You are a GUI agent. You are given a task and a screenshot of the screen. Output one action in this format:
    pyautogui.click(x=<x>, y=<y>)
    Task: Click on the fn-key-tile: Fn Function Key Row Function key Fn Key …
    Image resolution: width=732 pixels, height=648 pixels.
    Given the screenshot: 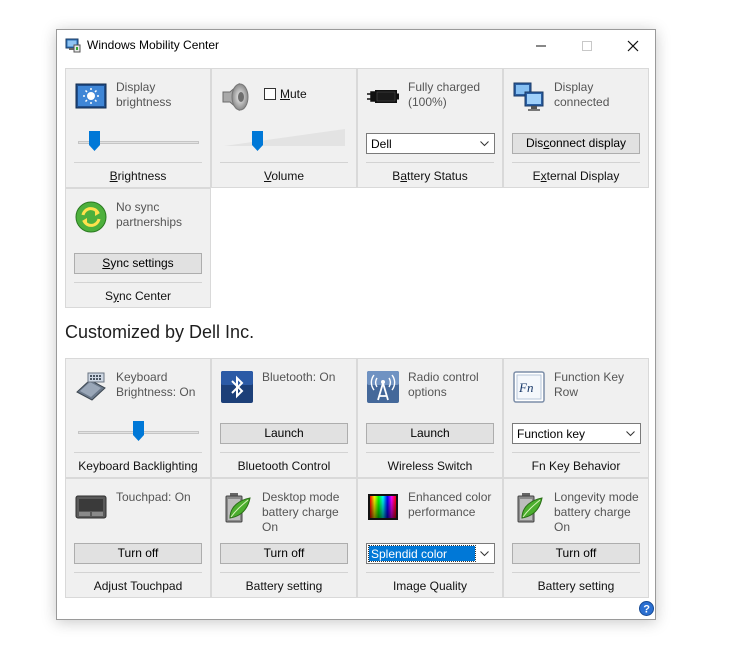 What is the action you would take?
    pyautogui.click(x=576, y=418)
    